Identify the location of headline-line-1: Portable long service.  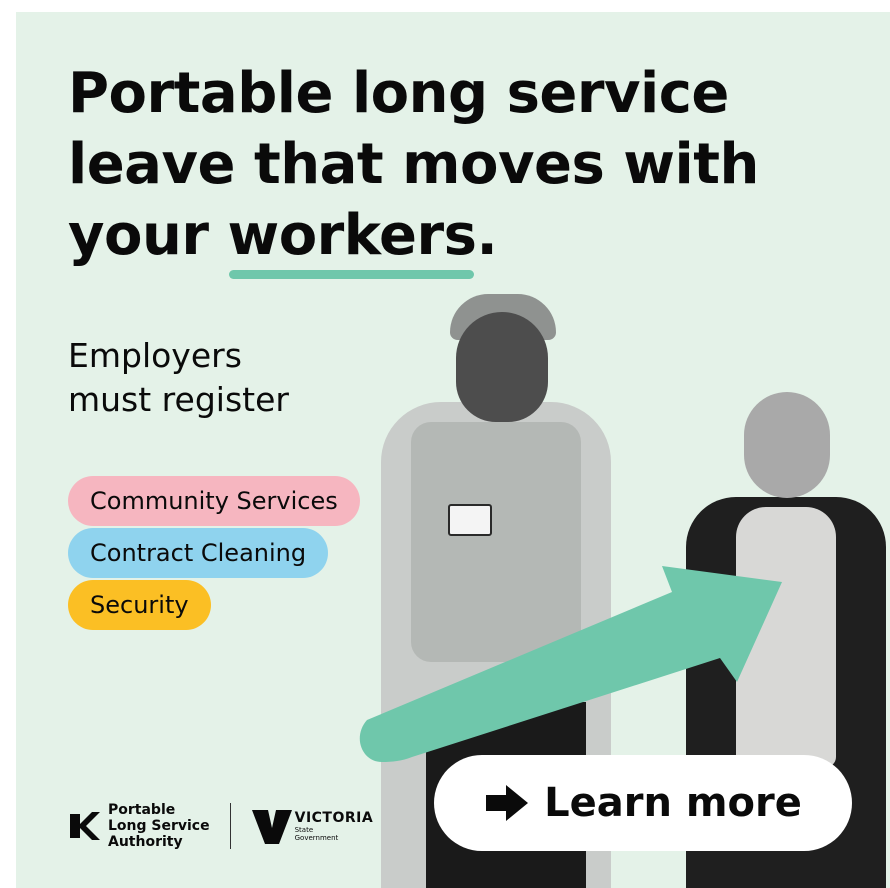
(398, 93).